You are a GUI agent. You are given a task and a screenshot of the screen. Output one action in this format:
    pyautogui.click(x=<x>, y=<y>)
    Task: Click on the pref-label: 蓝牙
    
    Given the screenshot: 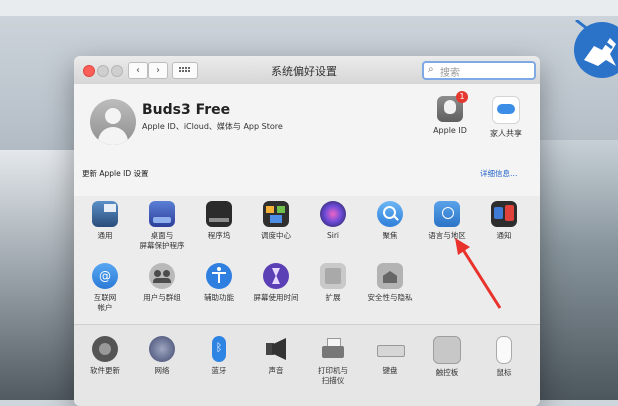 What is the action you would take?
    pyautogui.click(x=219, y=370)
    